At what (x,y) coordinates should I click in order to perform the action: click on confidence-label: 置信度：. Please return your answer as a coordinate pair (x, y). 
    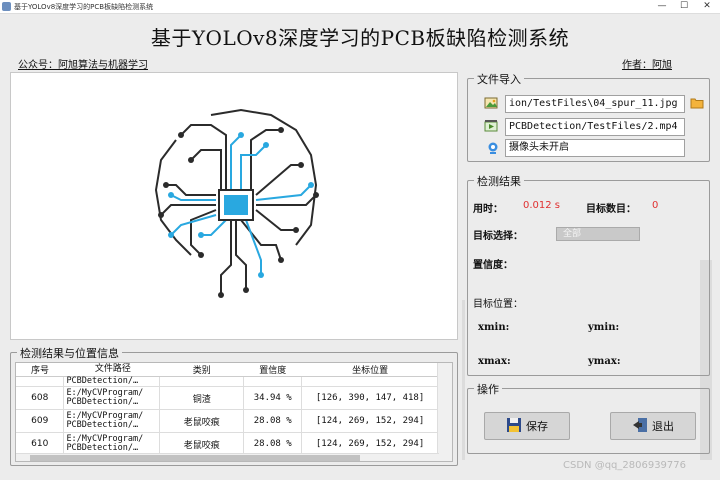
    Looking at the image, I should click on (493, 265).